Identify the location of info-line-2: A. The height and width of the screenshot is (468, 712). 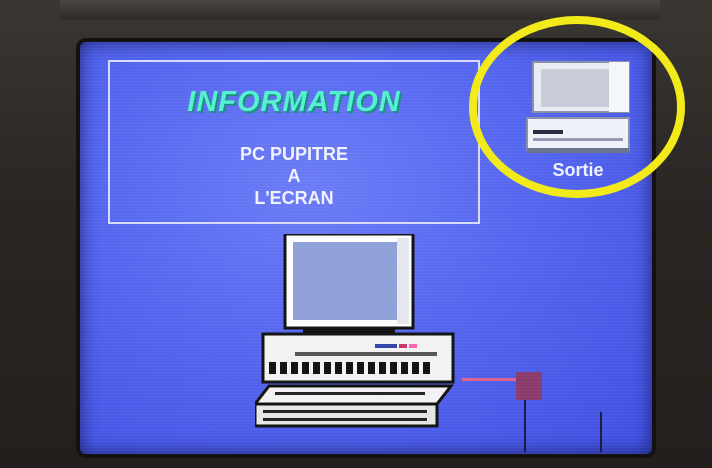
(294, 176).